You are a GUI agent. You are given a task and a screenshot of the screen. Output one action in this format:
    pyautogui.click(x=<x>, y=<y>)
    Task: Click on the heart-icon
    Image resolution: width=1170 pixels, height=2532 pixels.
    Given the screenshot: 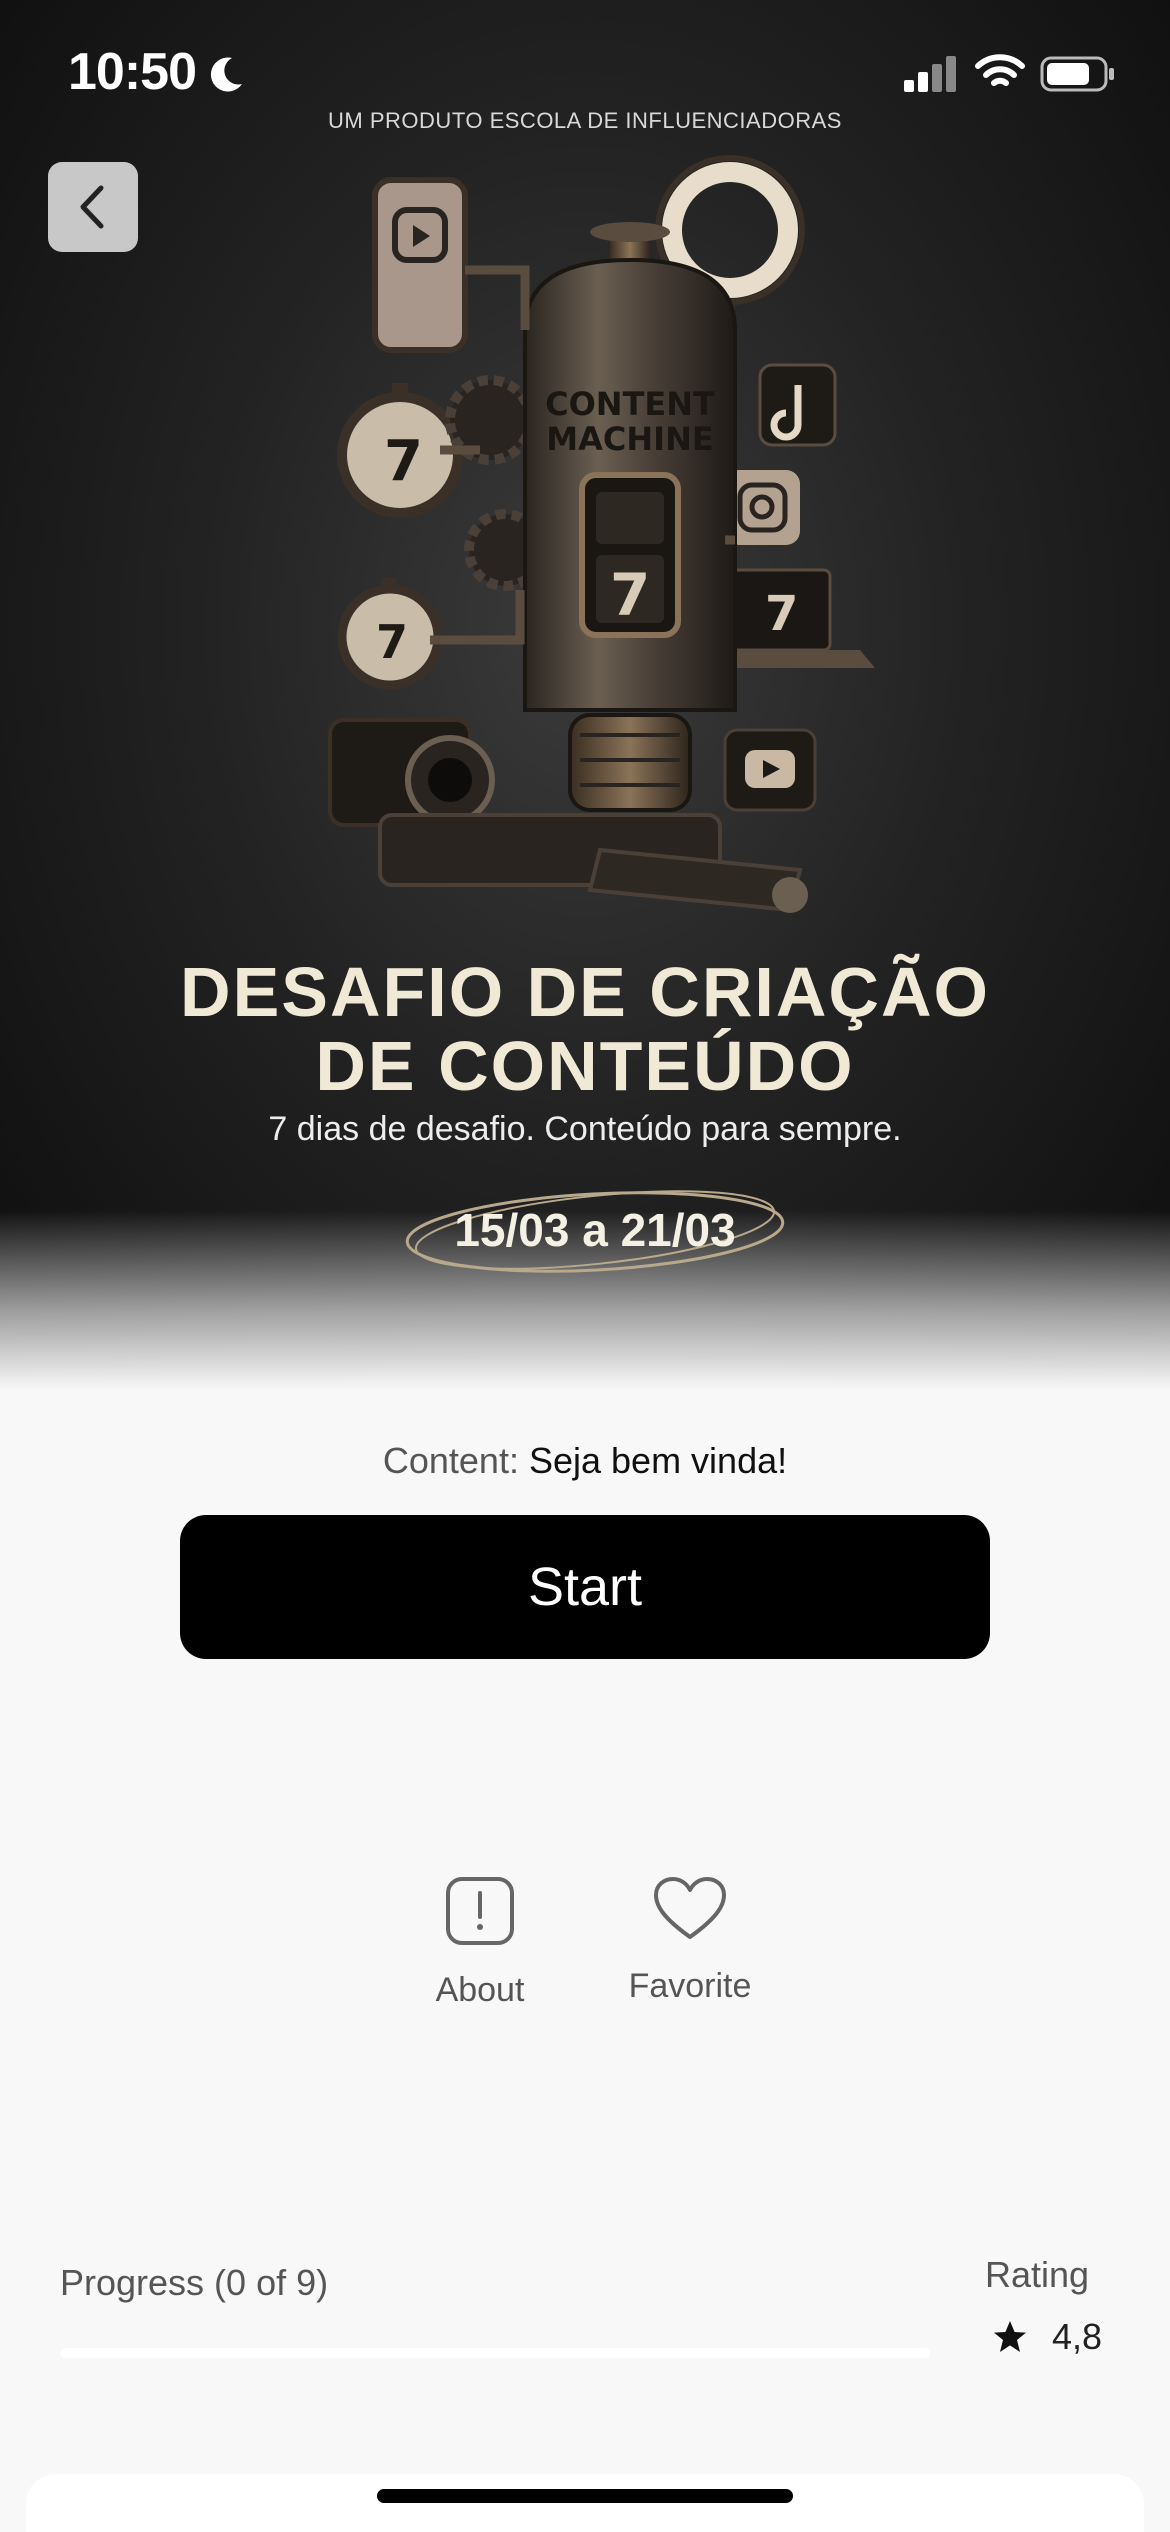 What is the action you would take?
    pyautogui.click(x=690, y=1908)
    